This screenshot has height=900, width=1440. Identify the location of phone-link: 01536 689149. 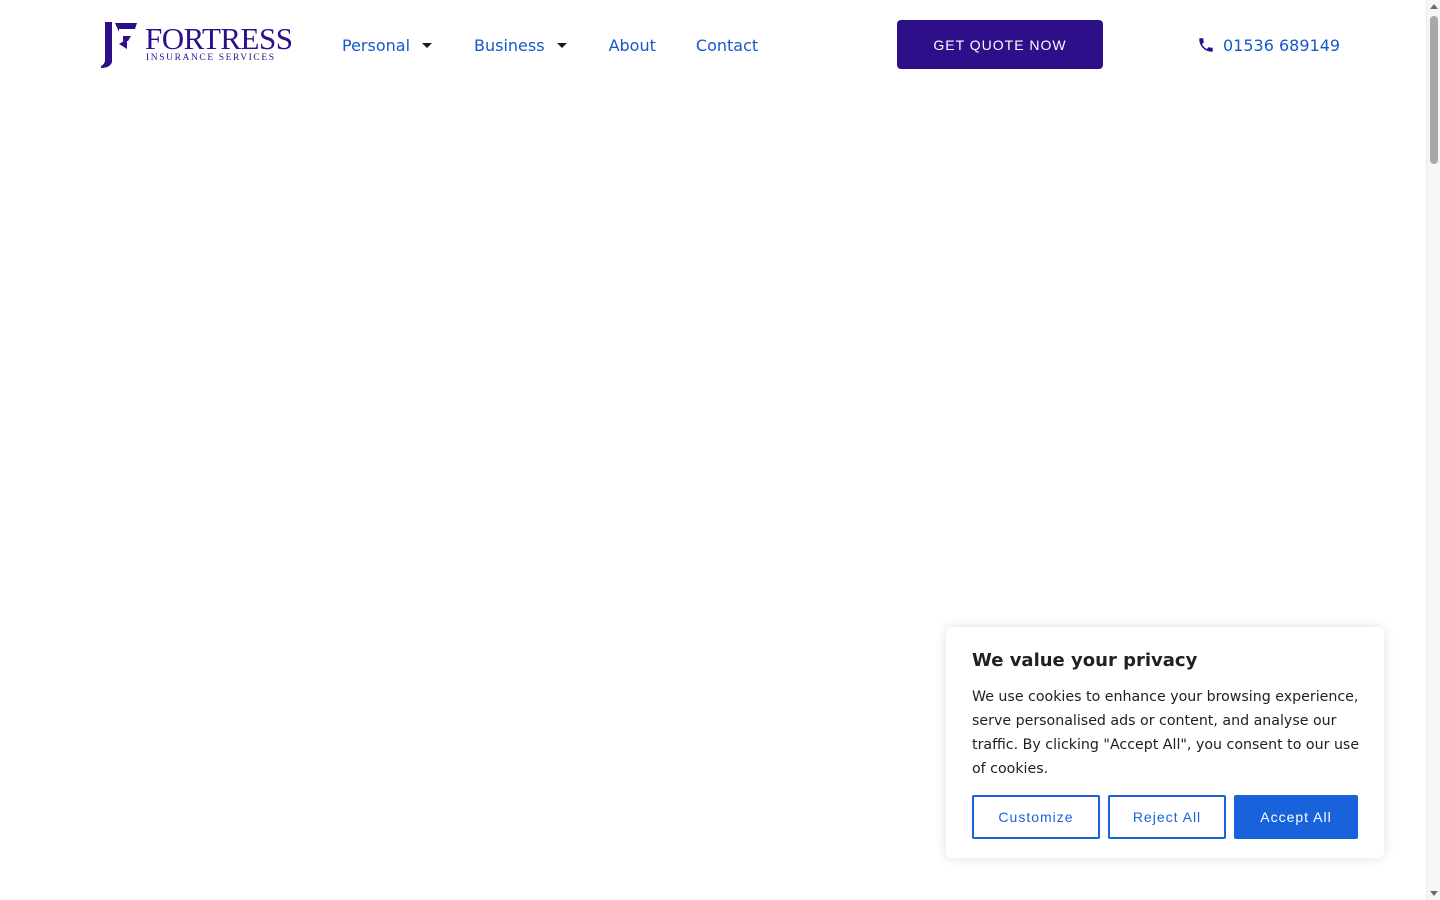
(1268, 45).